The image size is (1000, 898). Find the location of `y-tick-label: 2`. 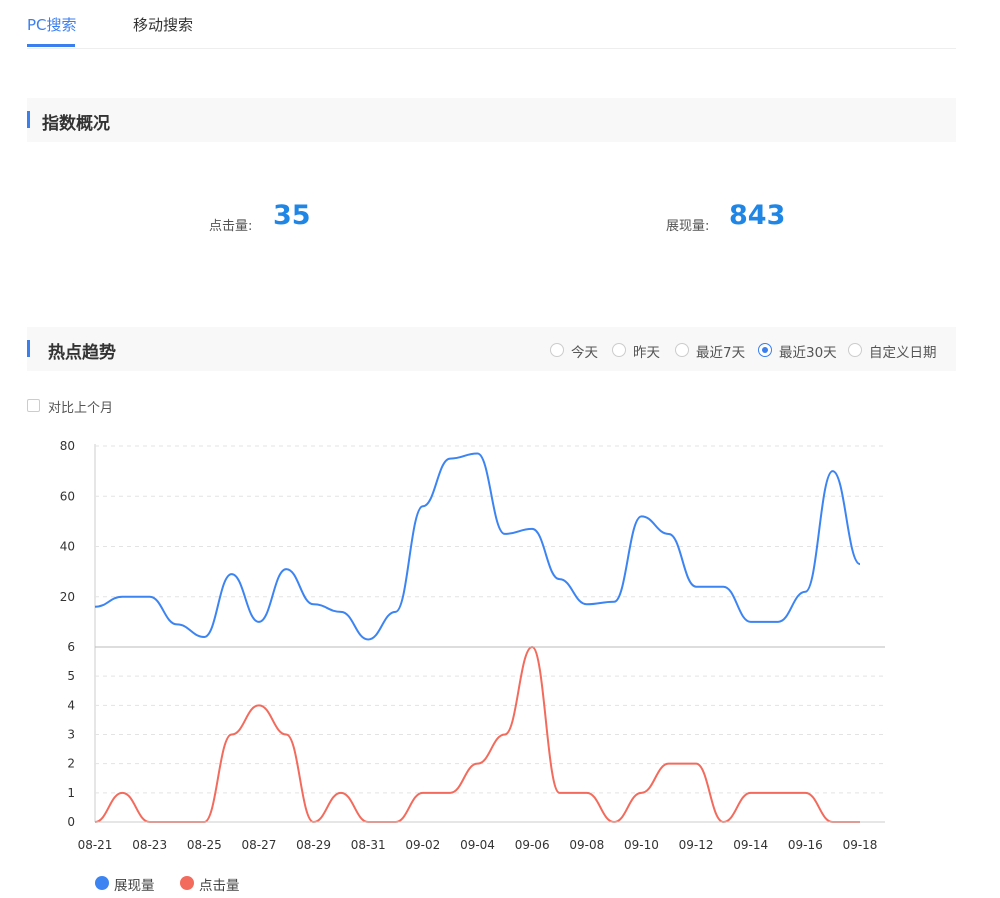

y-tick-label: 2 is located at coordinates (71, 764).